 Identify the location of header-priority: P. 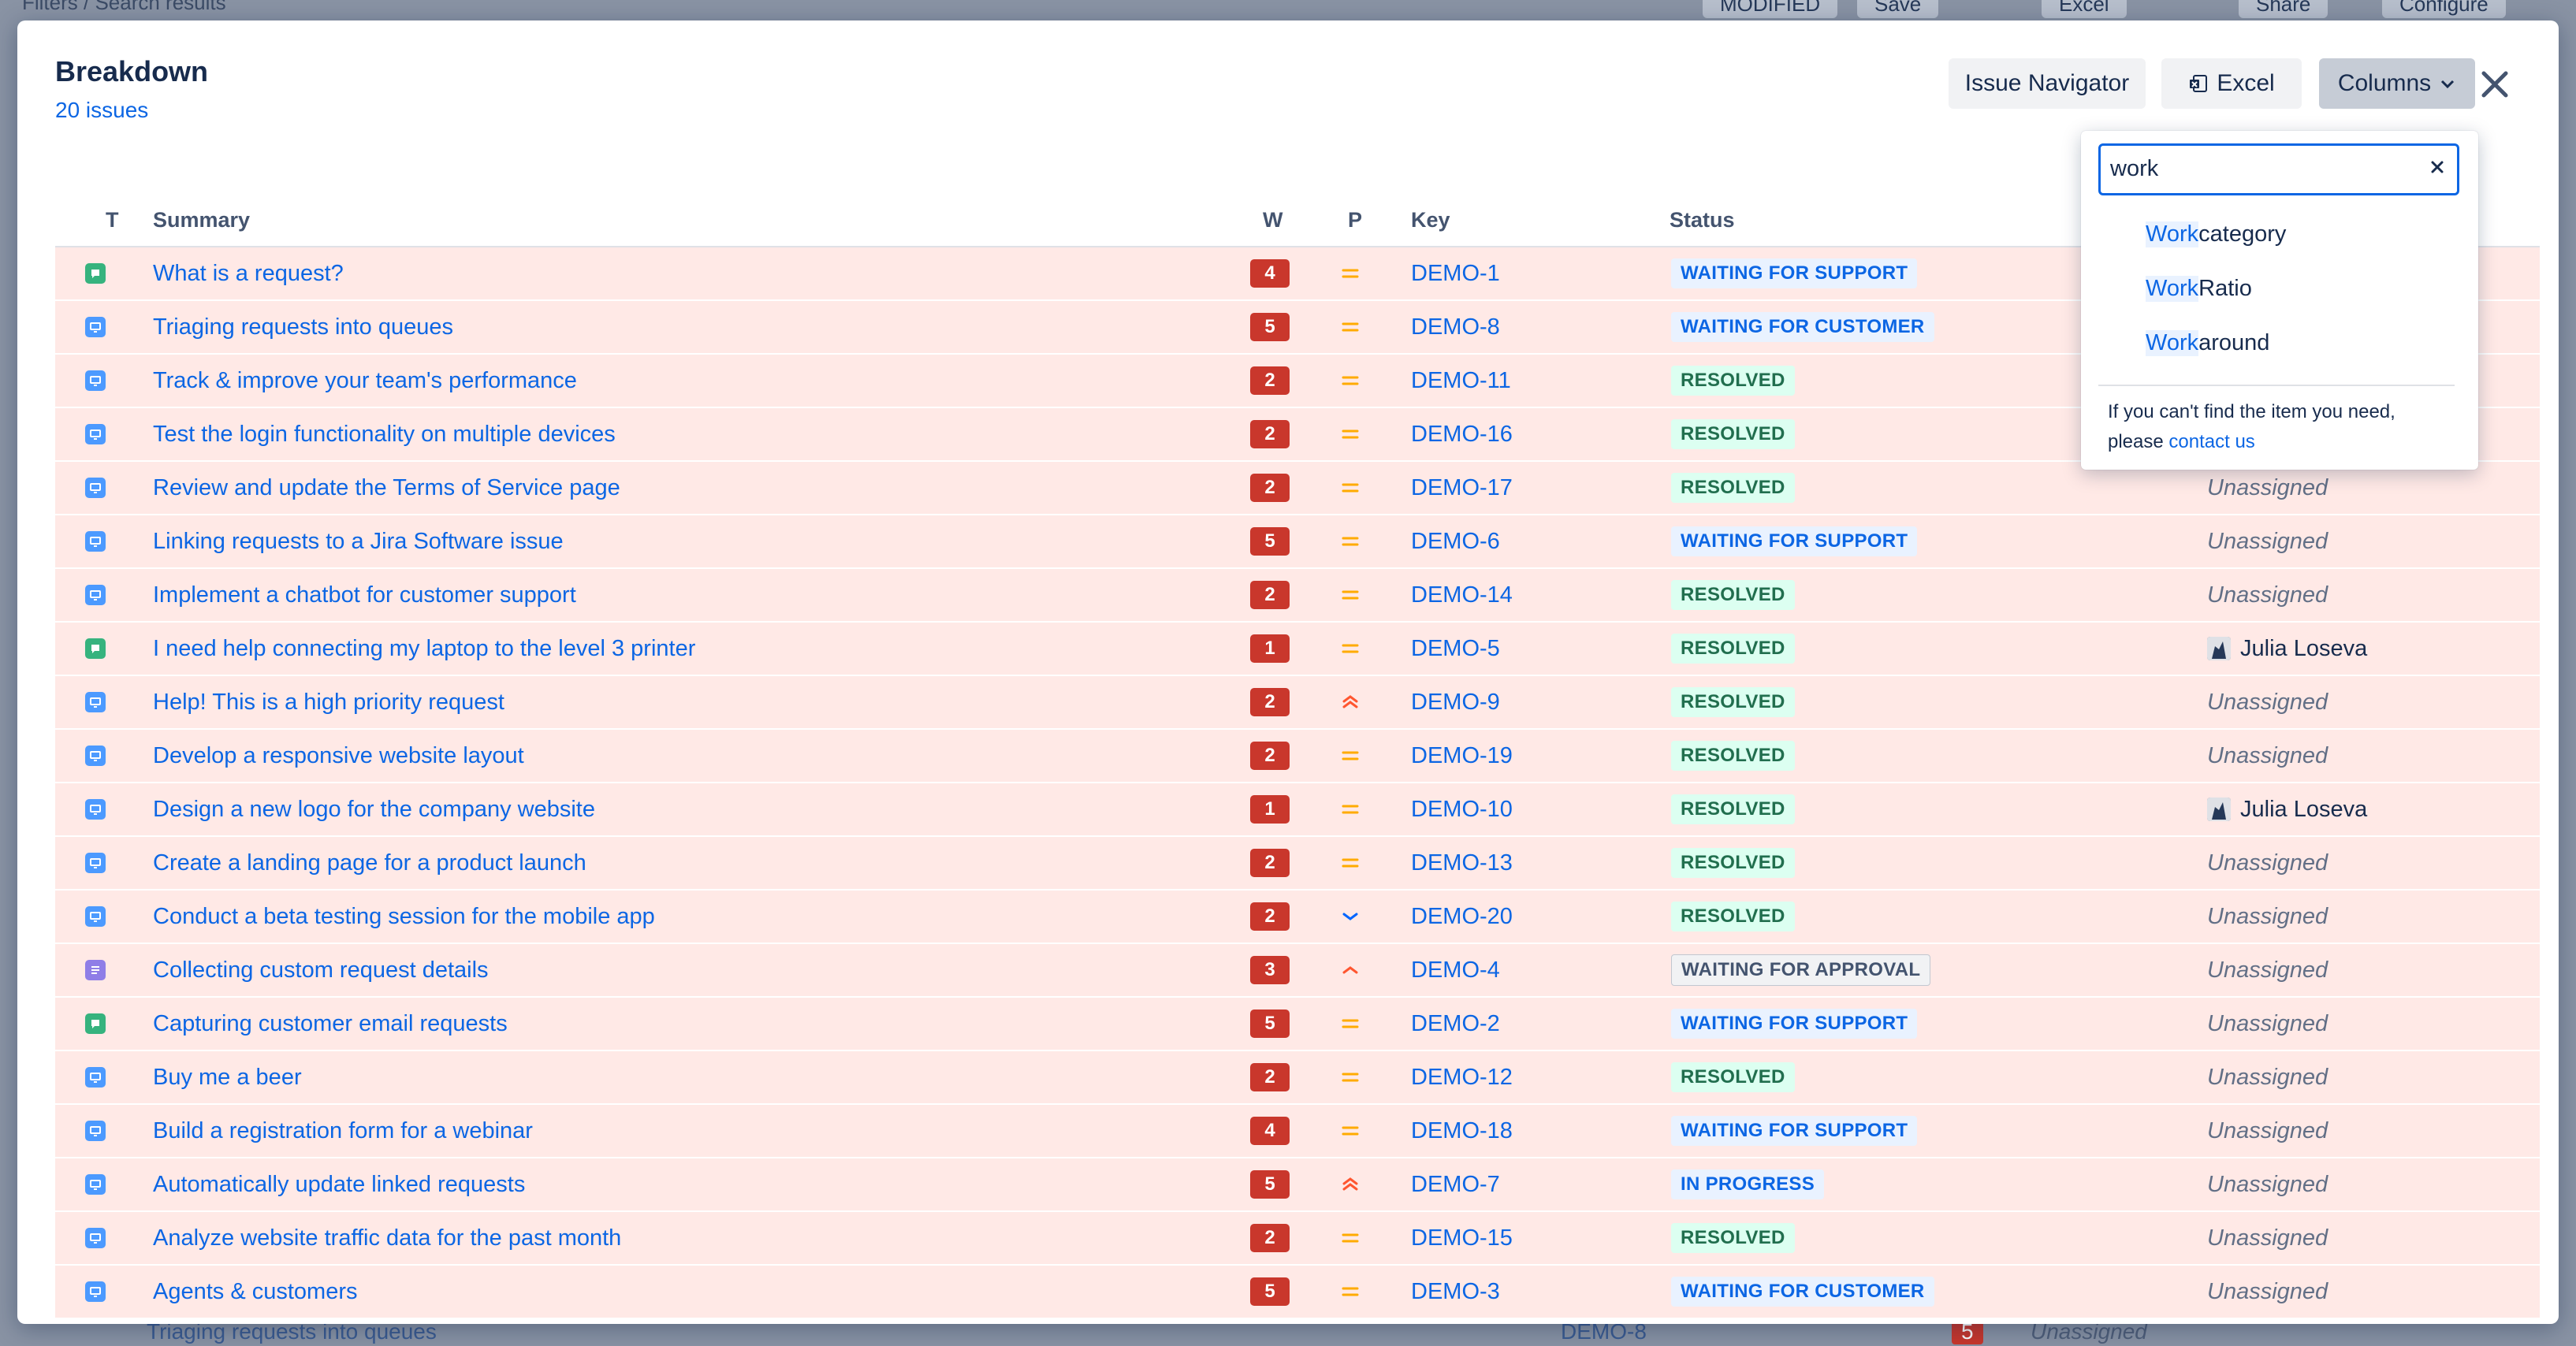
(1355, 220).